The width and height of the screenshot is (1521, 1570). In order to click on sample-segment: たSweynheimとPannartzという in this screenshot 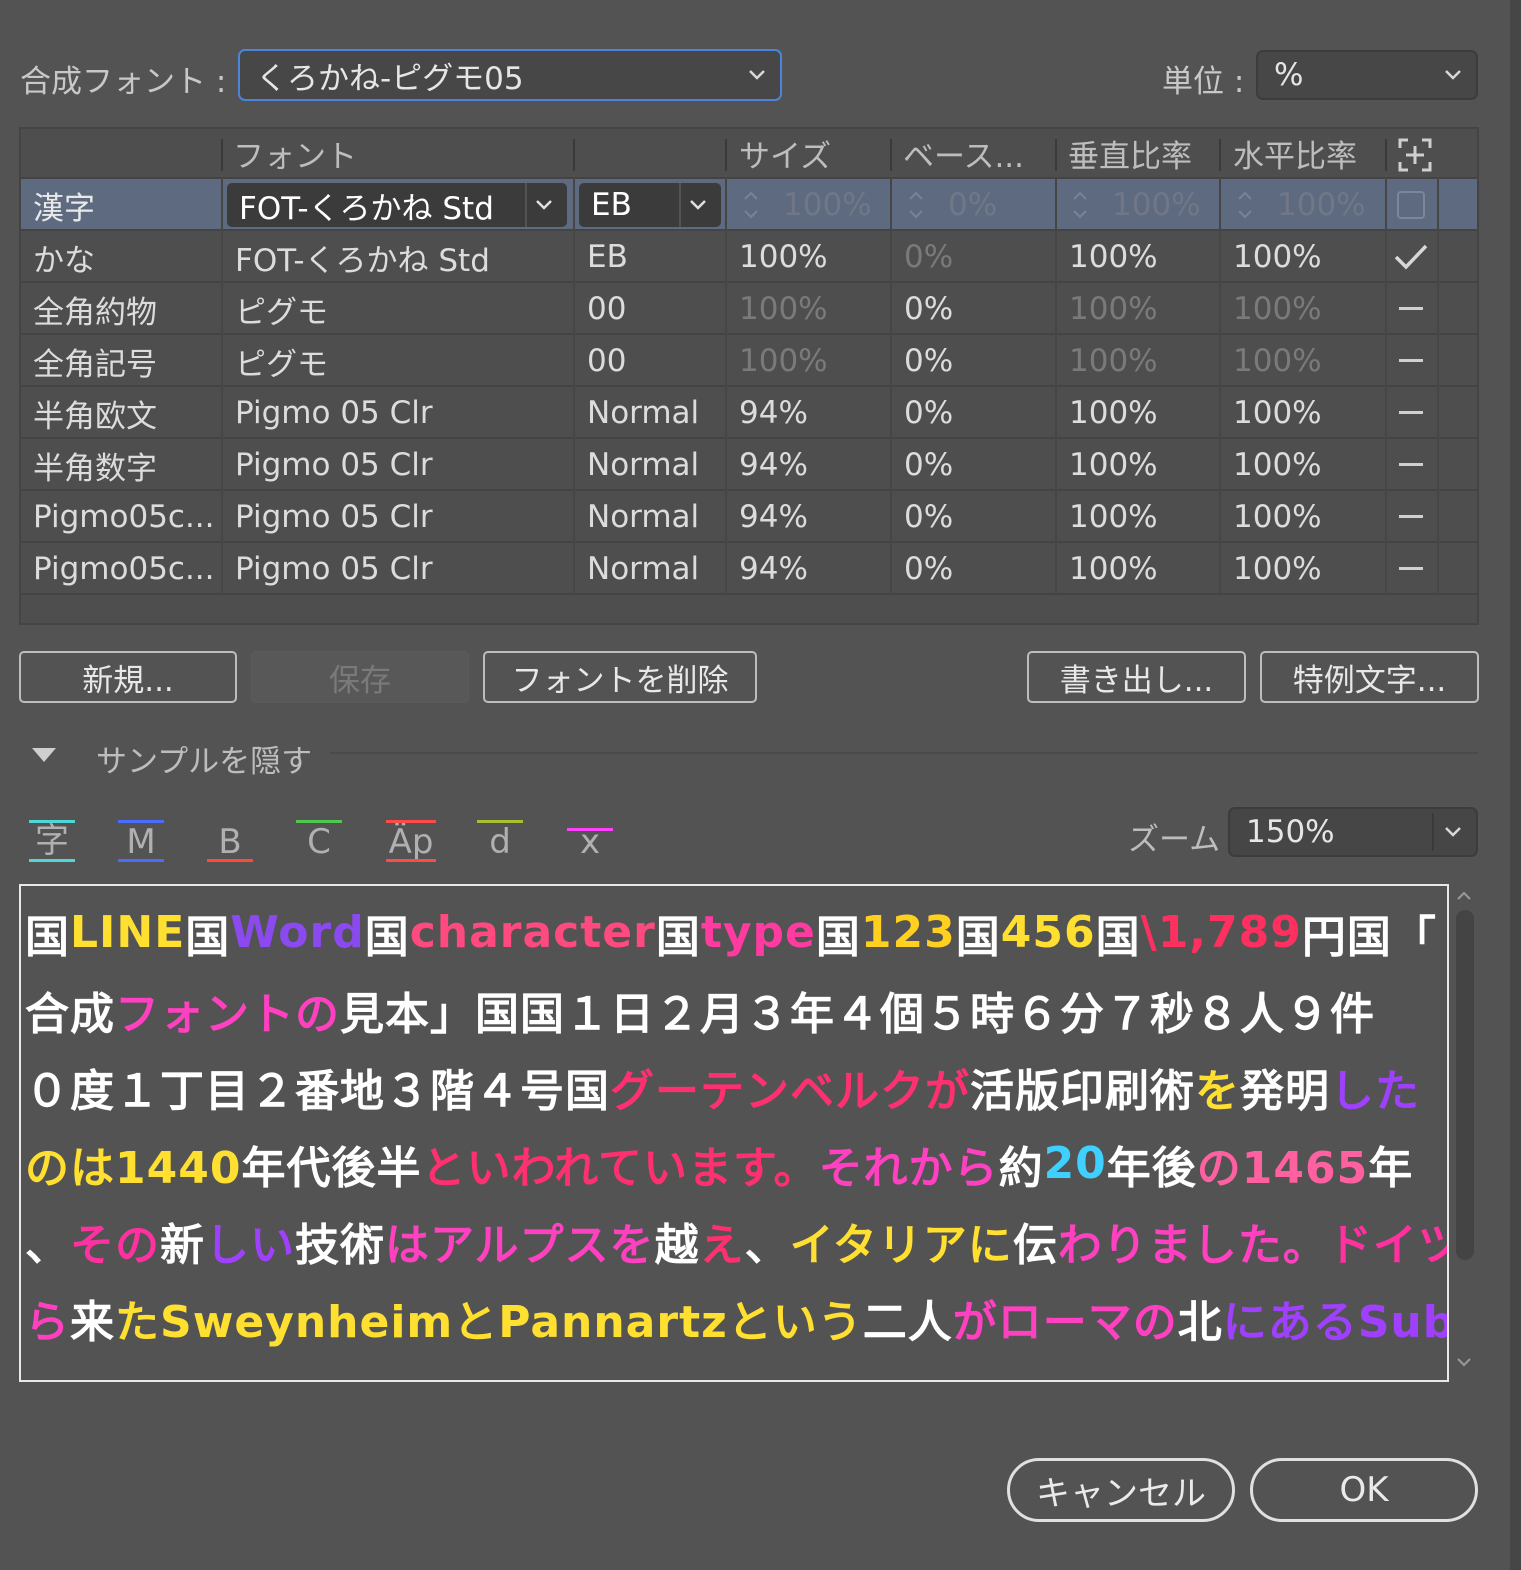, I will do `click(489, 1322)`.